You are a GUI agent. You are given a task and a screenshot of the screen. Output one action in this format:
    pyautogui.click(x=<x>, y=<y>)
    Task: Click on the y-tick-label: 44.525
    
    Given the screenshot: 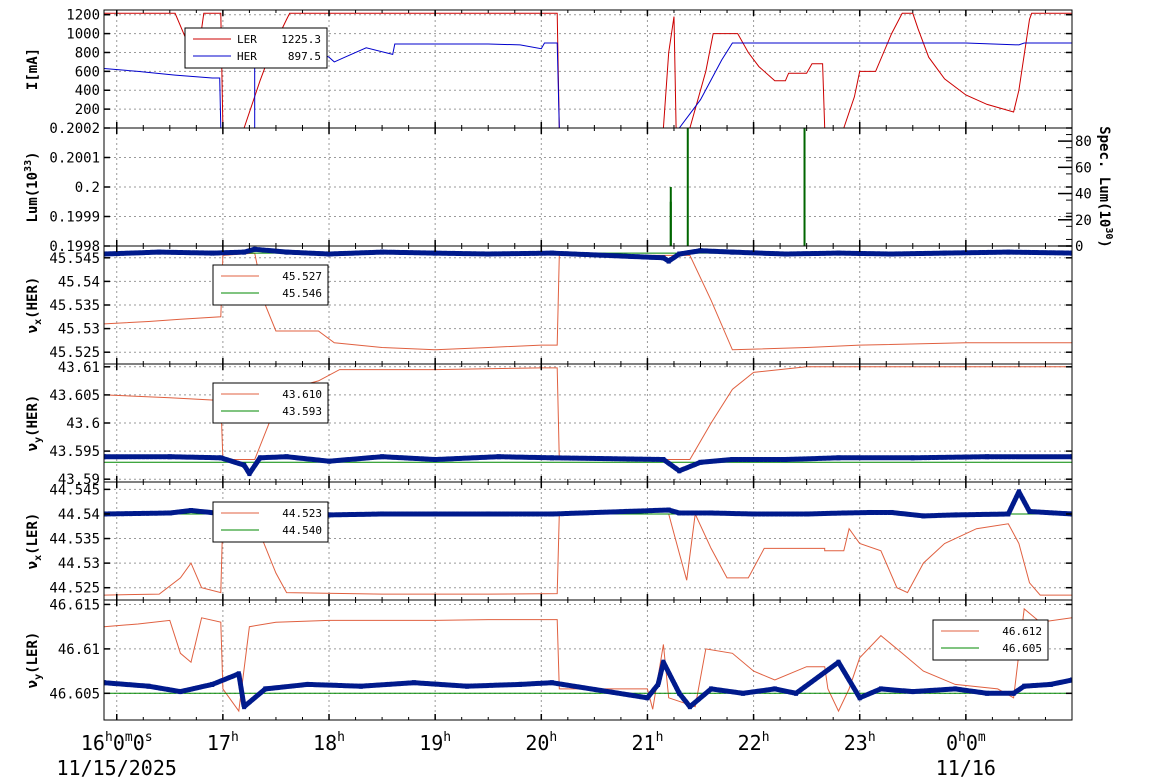 What is the action you would take?
    pyautogui.click(x=74, y=589)
    